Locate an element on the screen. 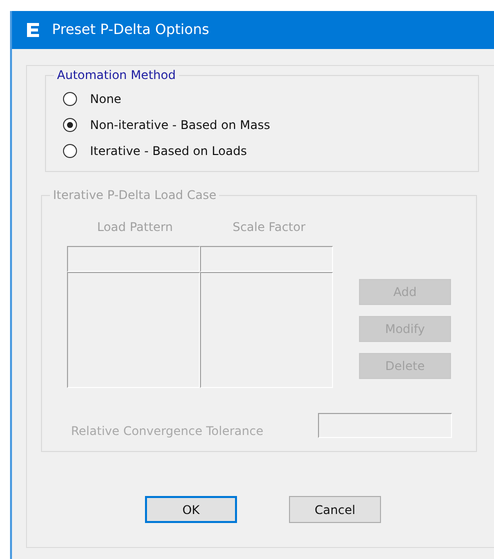 Image resolution: width=494 pixels, height=559 pixels. radio-label: Non-iterative - Based on Mass is located at coordinates (180, 125).